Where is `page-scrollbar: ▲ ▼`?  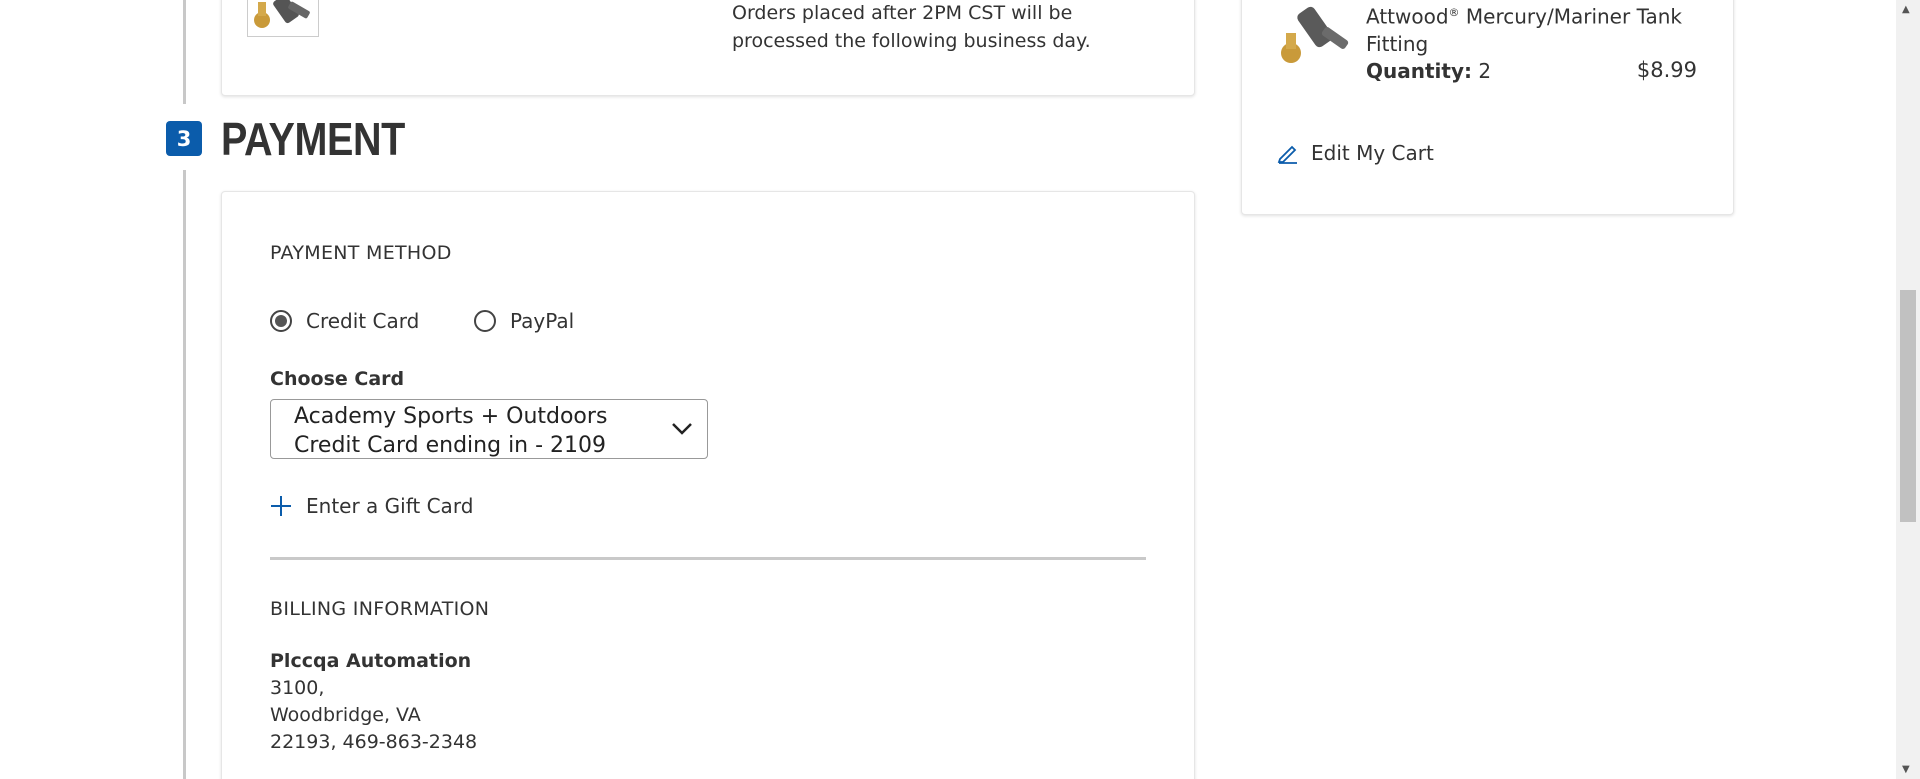
page-scrollbar: ▲ ▼ is located at coordinates (1908, 389).